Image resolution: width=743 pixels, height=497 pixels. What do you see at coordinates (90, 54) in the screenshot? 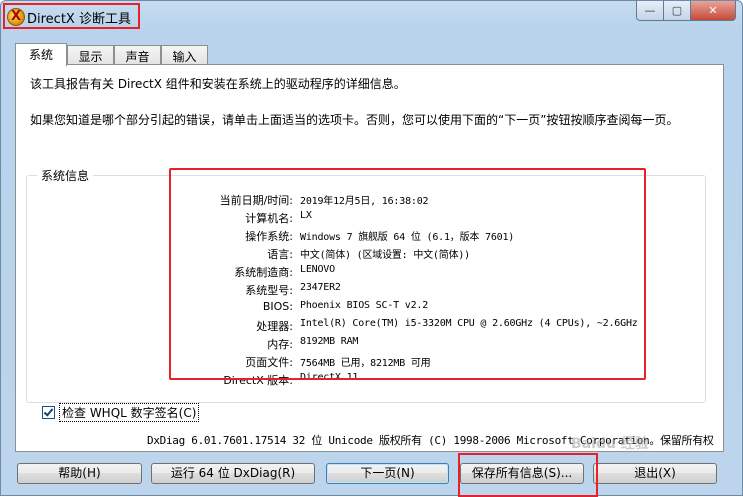
I see `tab-display: 显示` at bounding box center [90, 54].